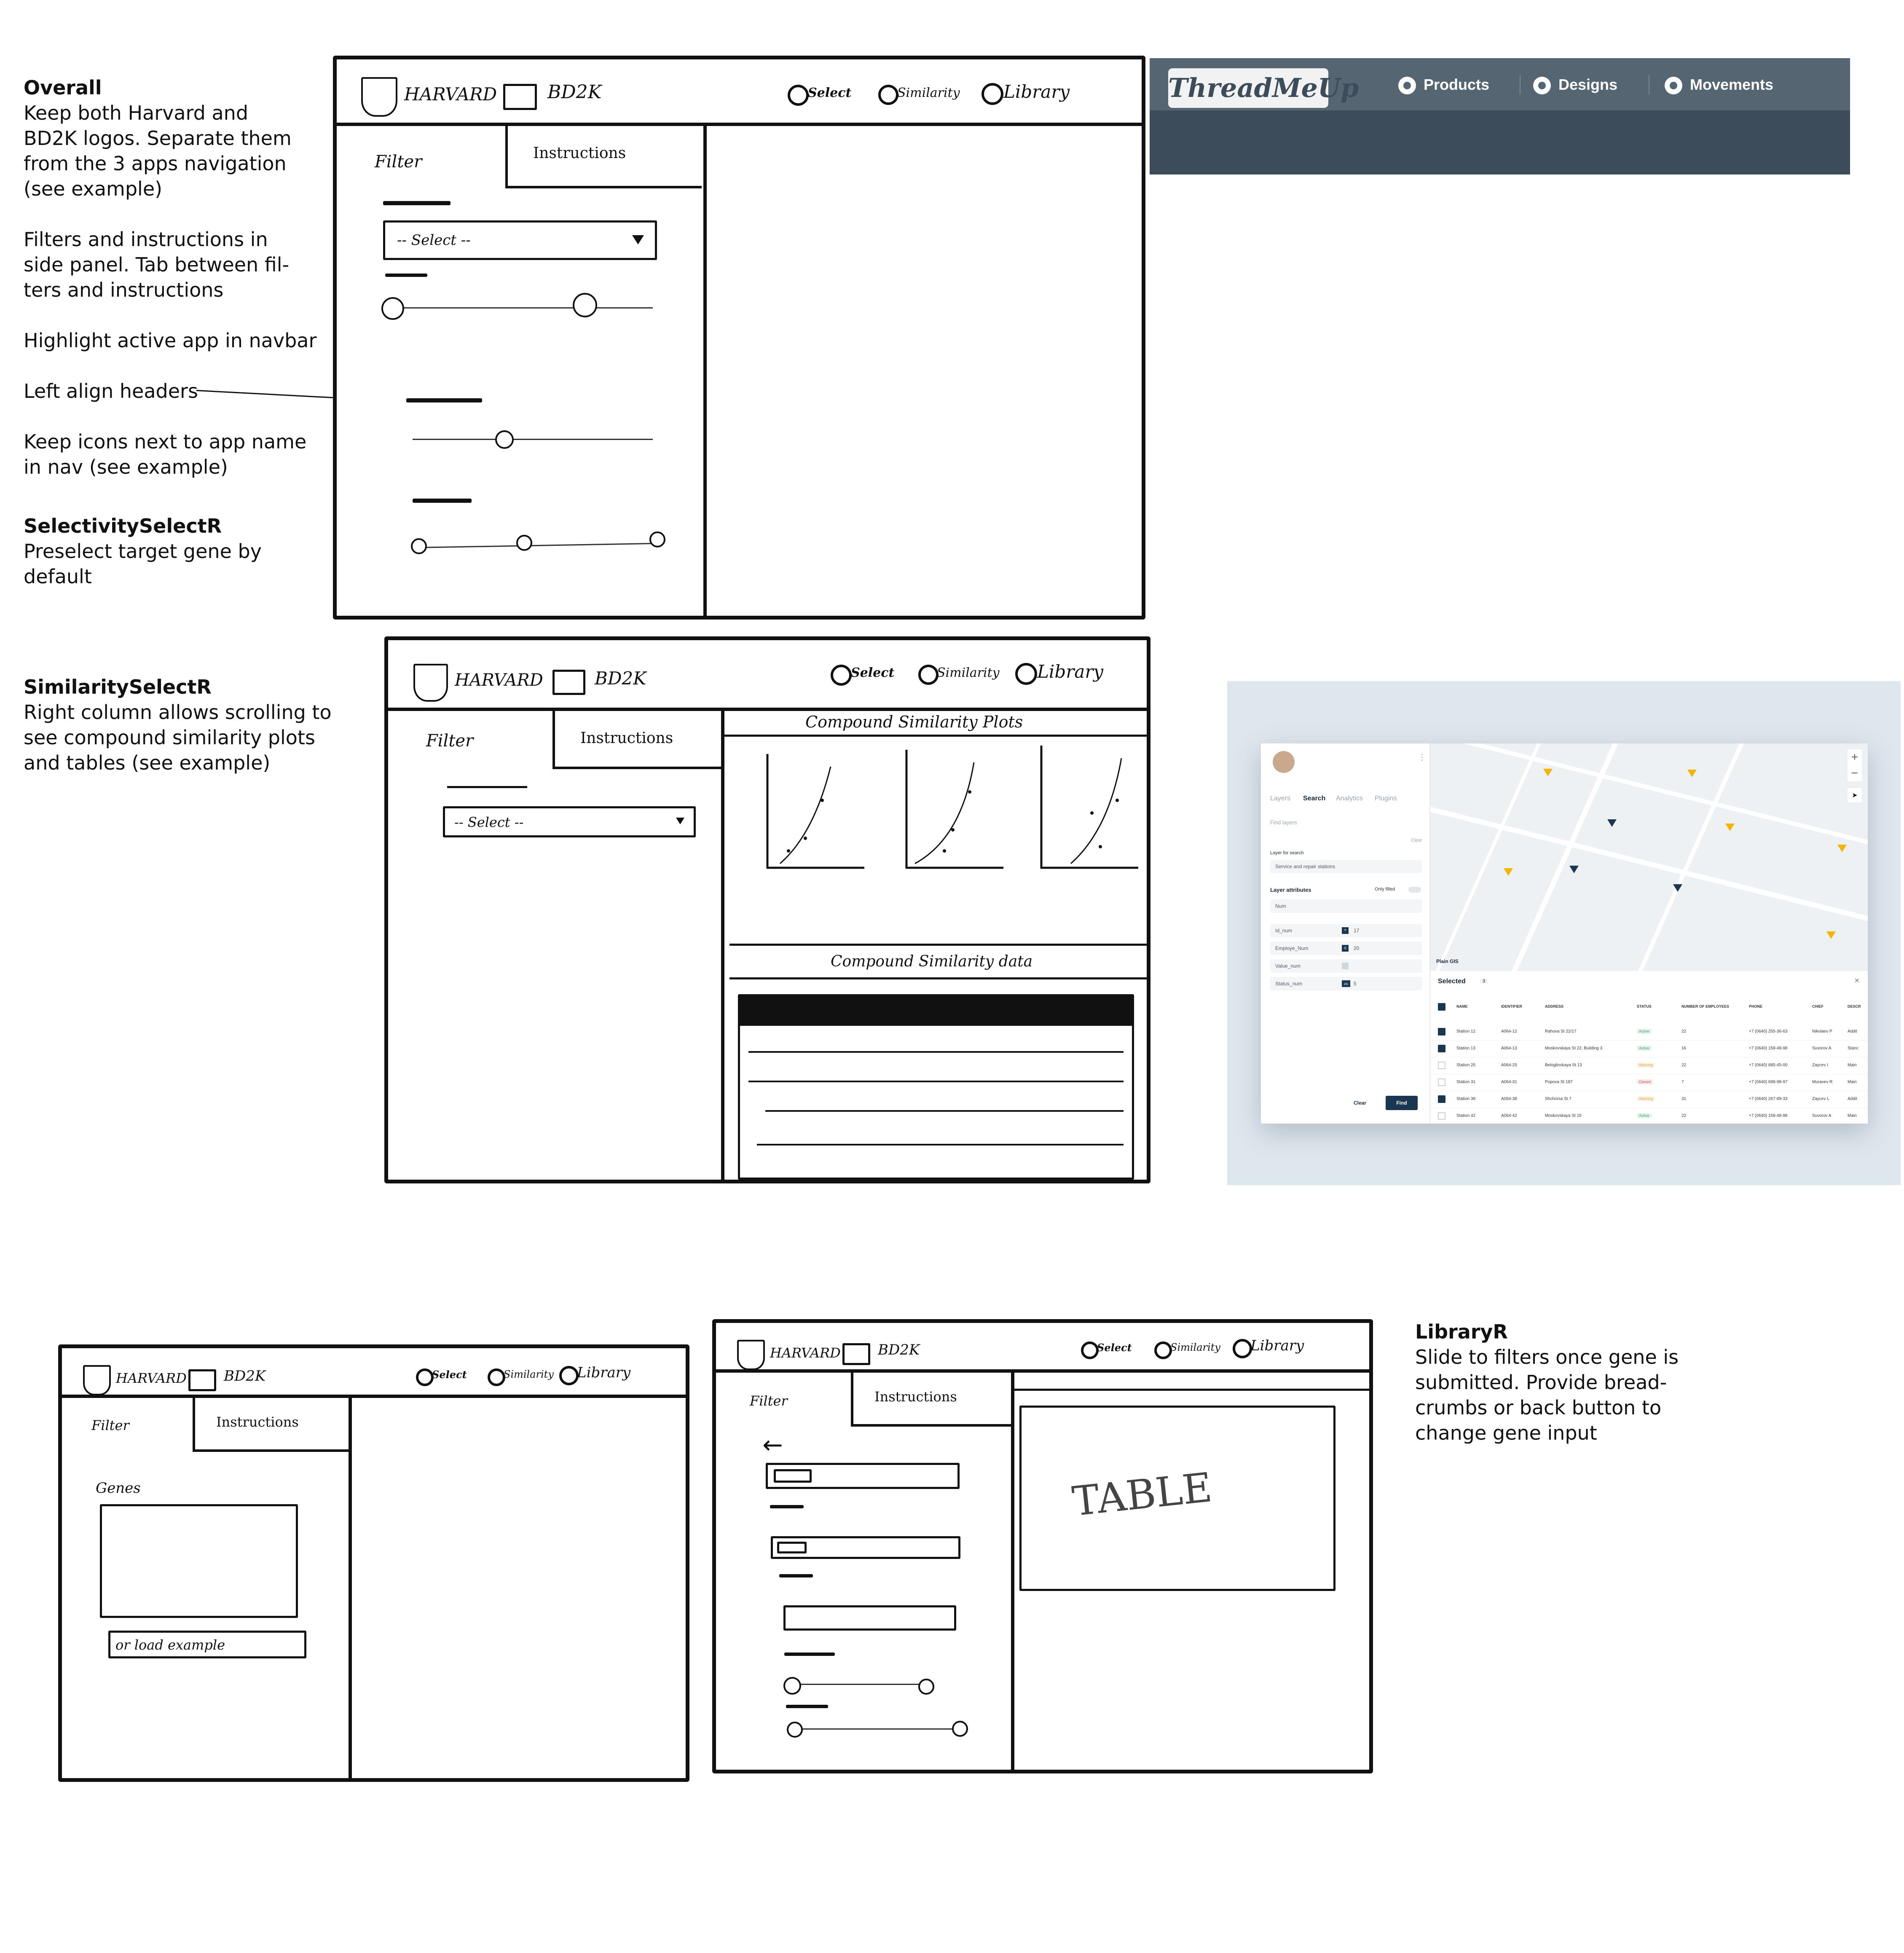 The width and height of the screenshot is (1904, 1953). Describe the element at coordinates (1283, 822) in the screenshot. I see `search-input: Find layers` at that location.